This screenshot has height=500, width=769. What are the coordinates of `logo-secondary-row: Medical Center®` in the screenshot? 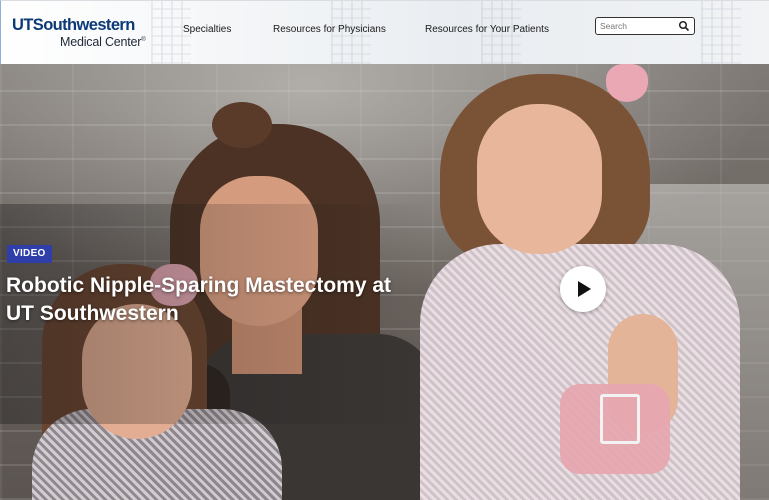 It's located at (103, 41).